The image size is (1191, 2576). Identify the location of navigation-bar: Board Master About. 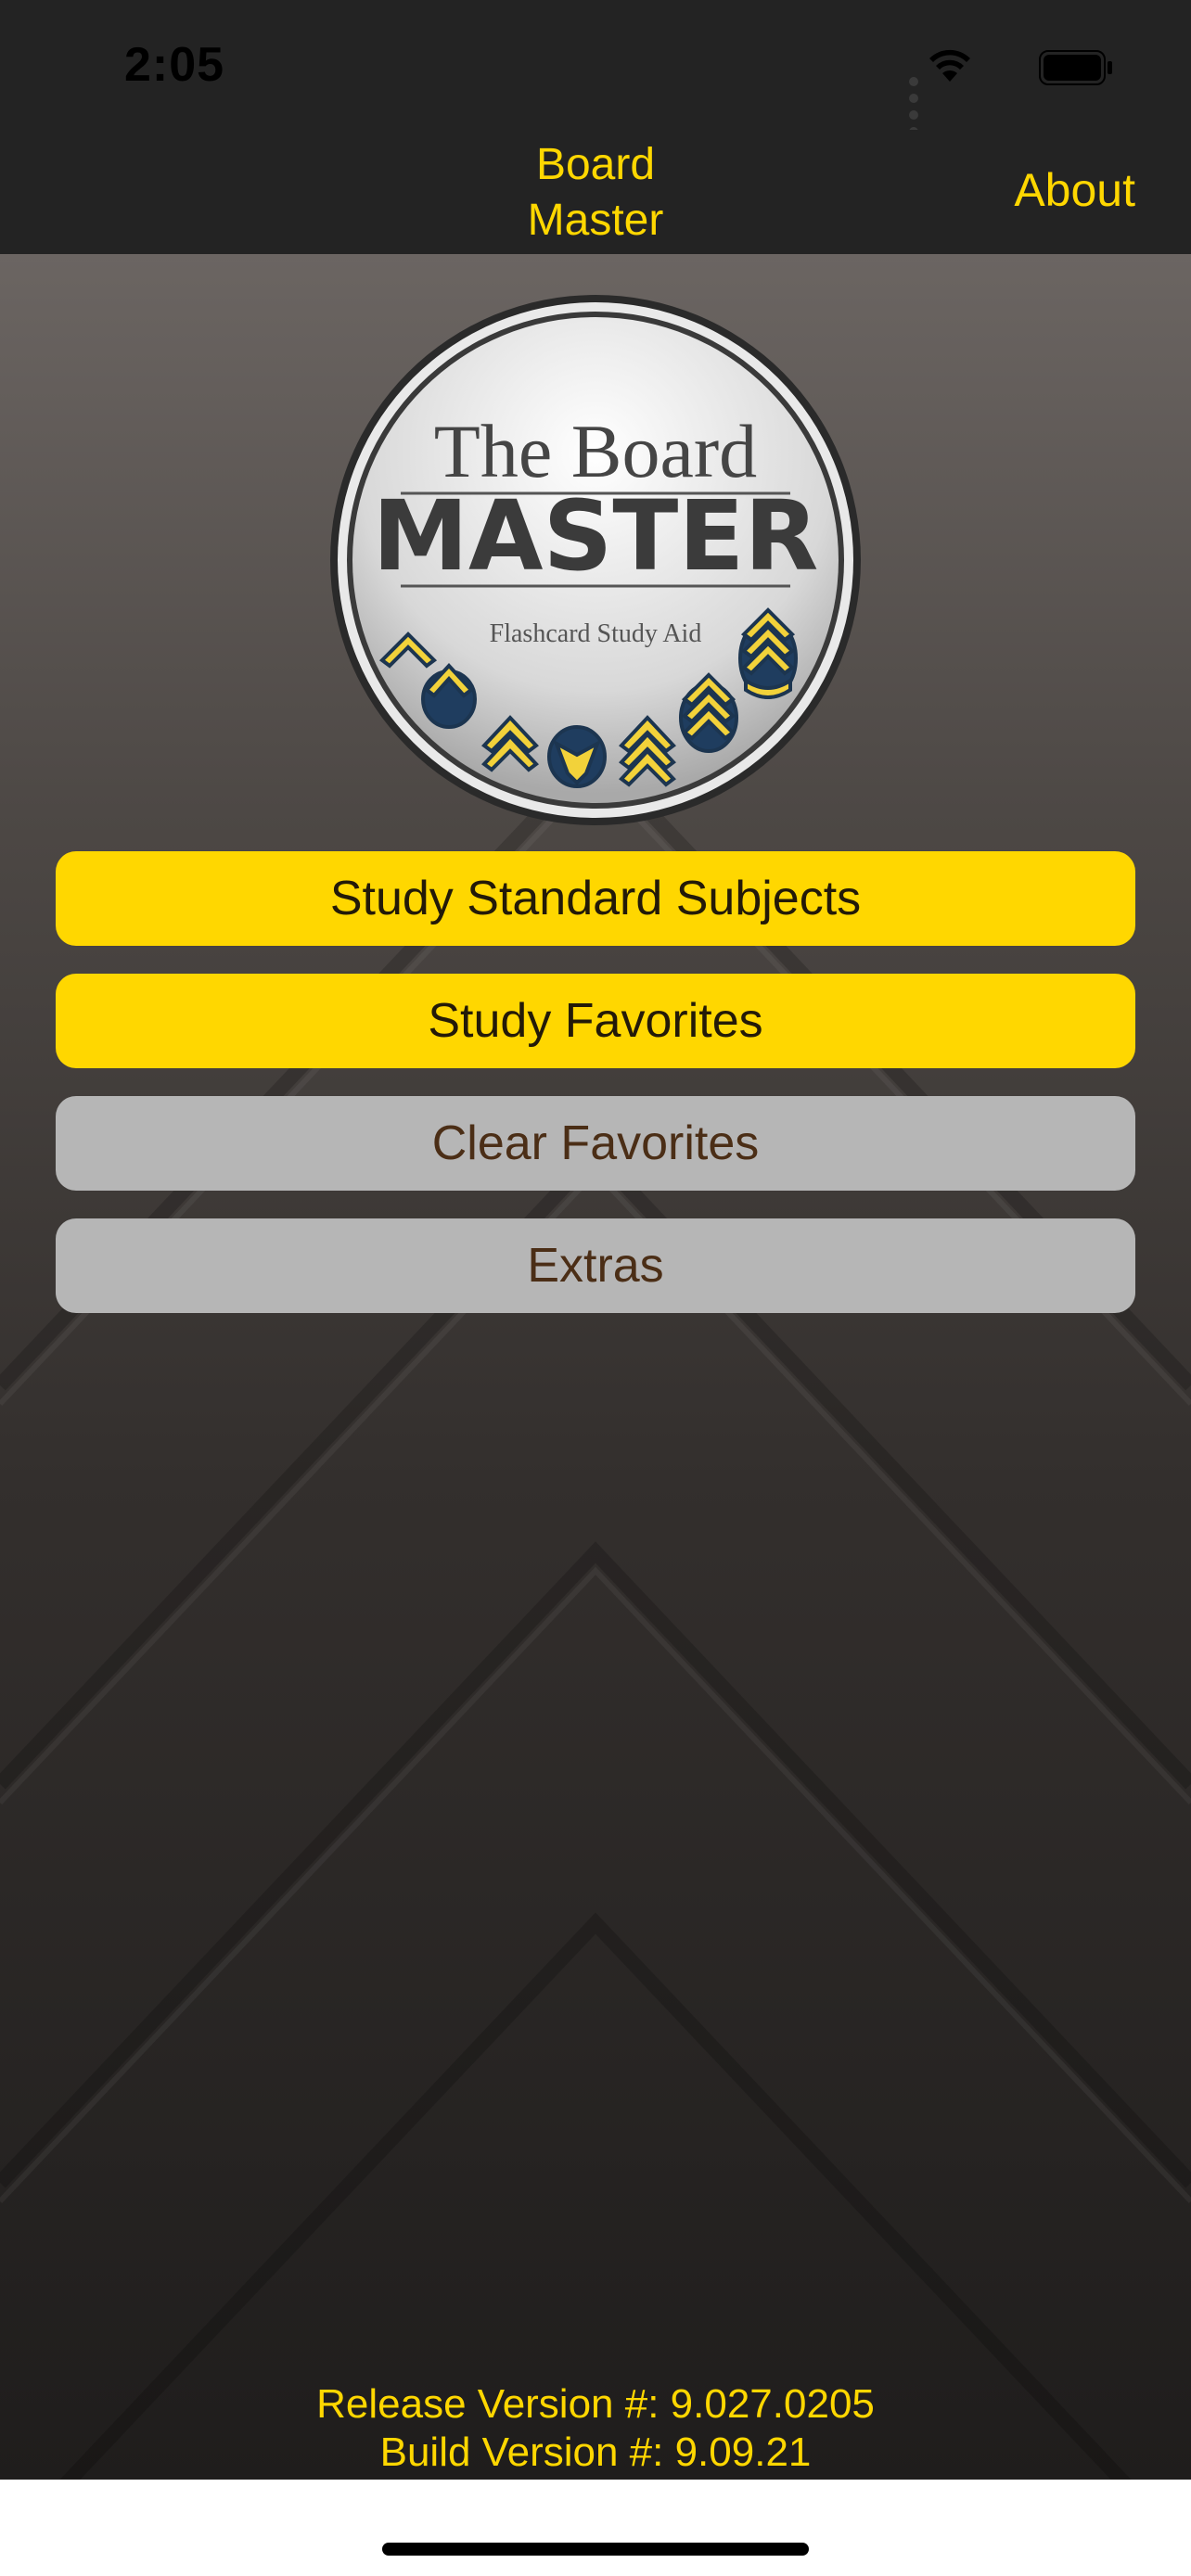
(595, 192).